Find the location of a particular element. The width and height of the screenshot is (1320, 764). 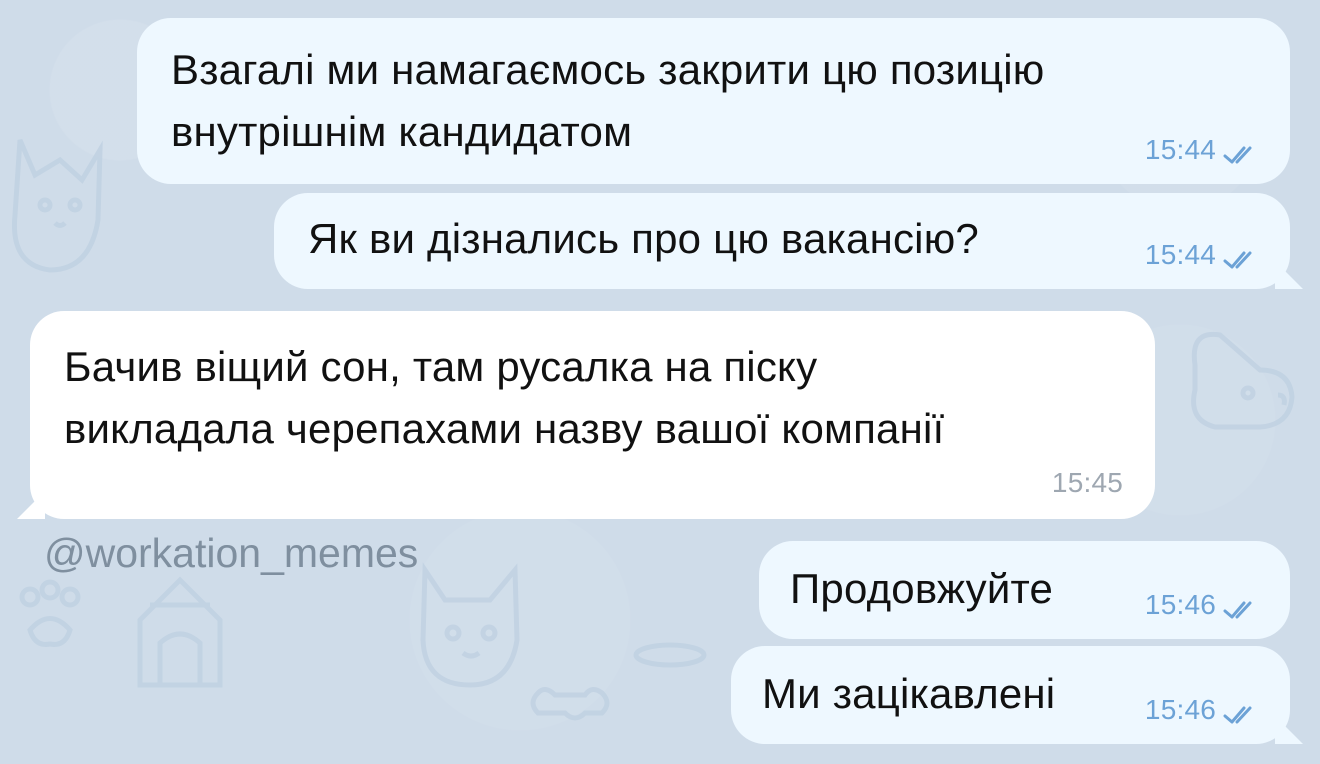

dog-doodle-icon is located at coordinates (1243, 380).